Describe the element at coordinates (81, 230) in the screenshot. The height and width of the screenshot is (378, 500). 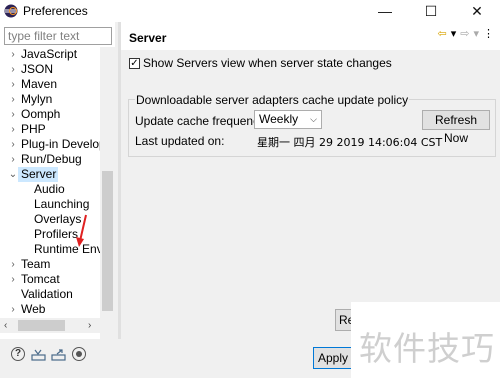
I see `annotation-arrow-icon` at that location.